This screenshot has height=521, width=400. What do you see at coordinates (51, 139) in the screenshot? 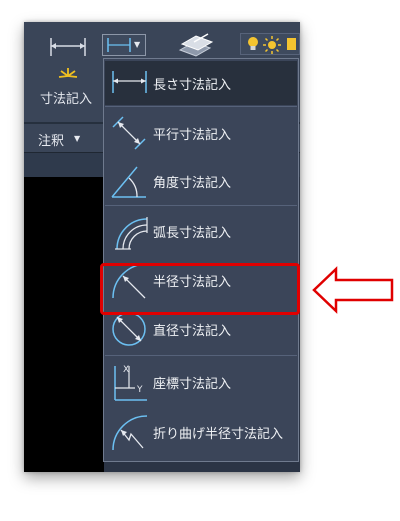
I see `annotation-panel-label: 注釈` at bounding box center [51, 139].